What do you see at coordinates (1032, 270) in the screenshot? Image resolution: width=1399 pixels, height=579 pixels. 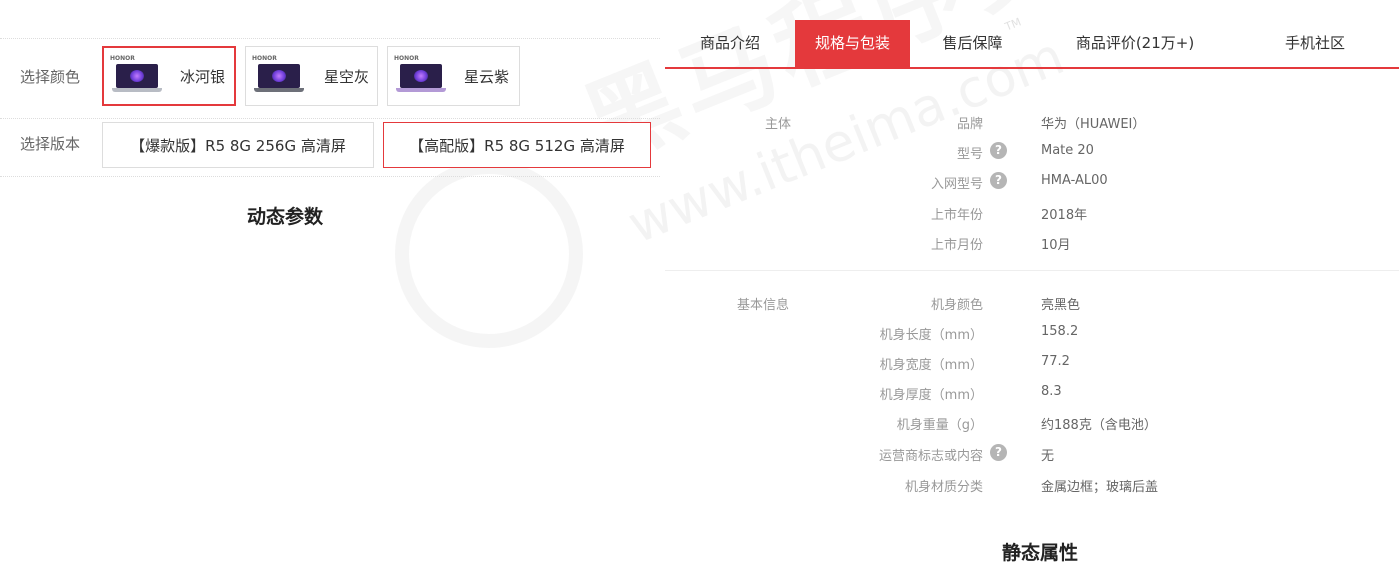 I see `spec-divider` at bounding box center [1032, 270].